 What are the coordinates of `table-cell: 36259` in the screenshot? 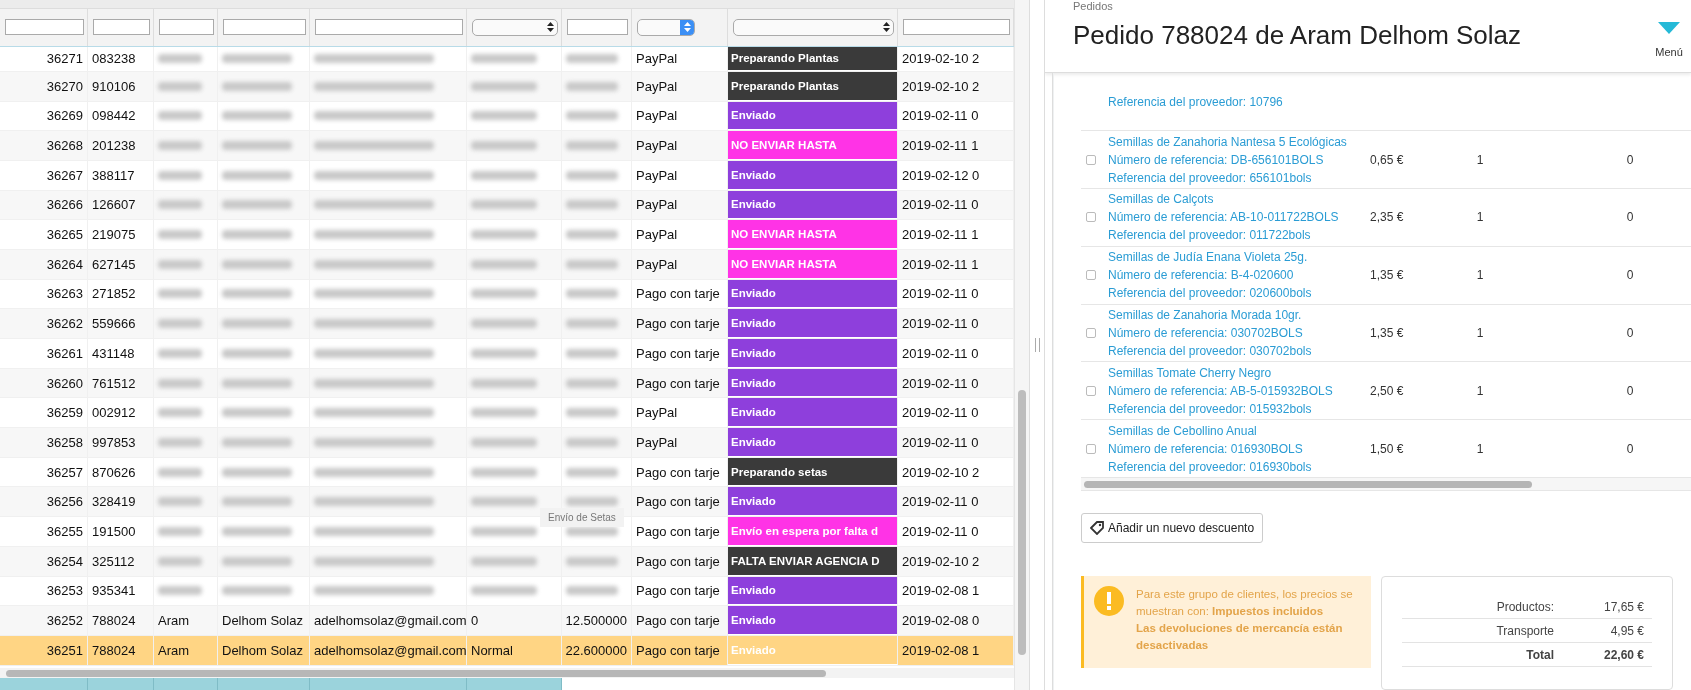 It's located at (44, 413).